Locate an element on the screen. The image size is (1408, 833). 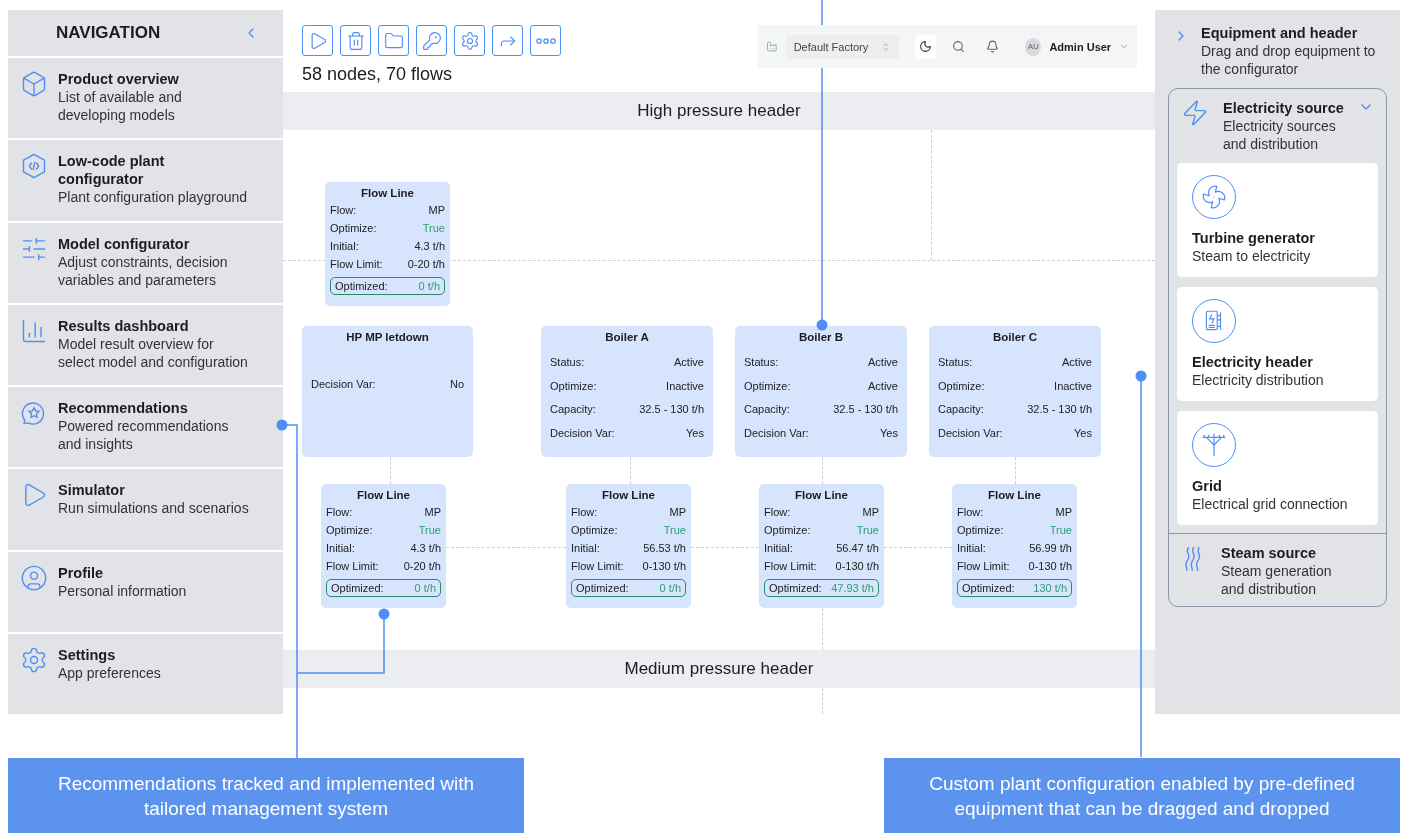
field-value: 56.53 t/h is located at coordinates (664, 548).